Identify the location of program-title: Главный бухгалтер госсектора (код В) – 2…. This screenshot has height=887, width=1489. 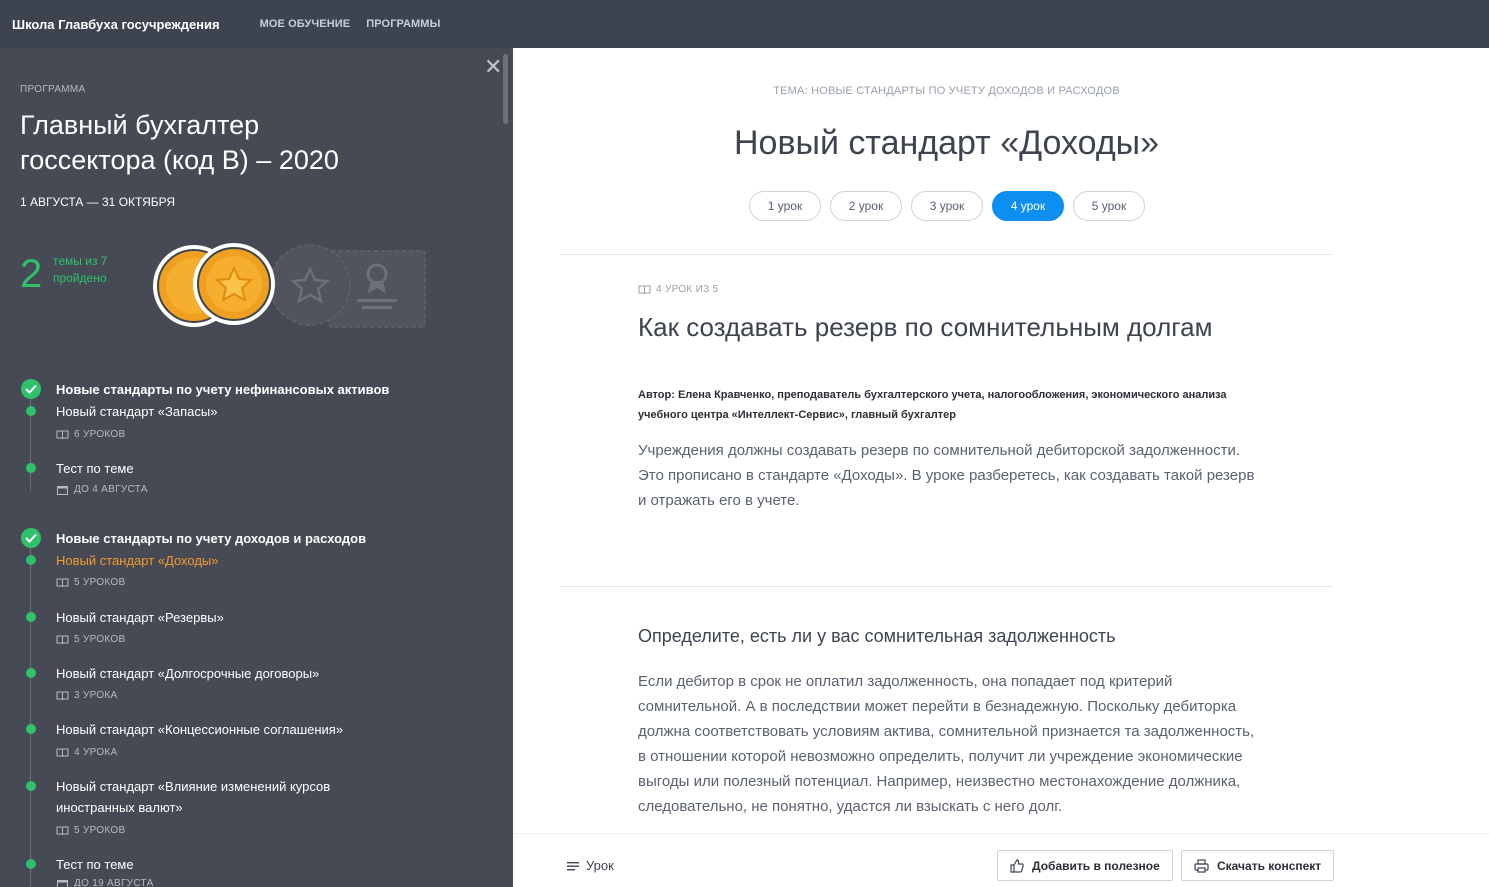
(179, 142).